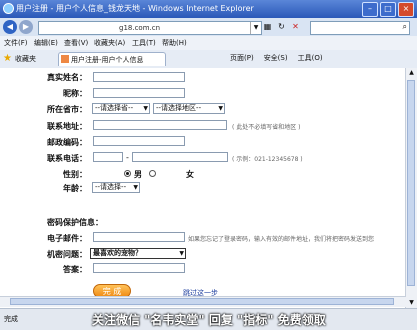 This screenshot has height=330, width=417. I want to click on menu-bar: 文件(F) 编辑(E) 查看(V) 收藏夹(A) 工具(T) 帮助(H), so click(208, 43).